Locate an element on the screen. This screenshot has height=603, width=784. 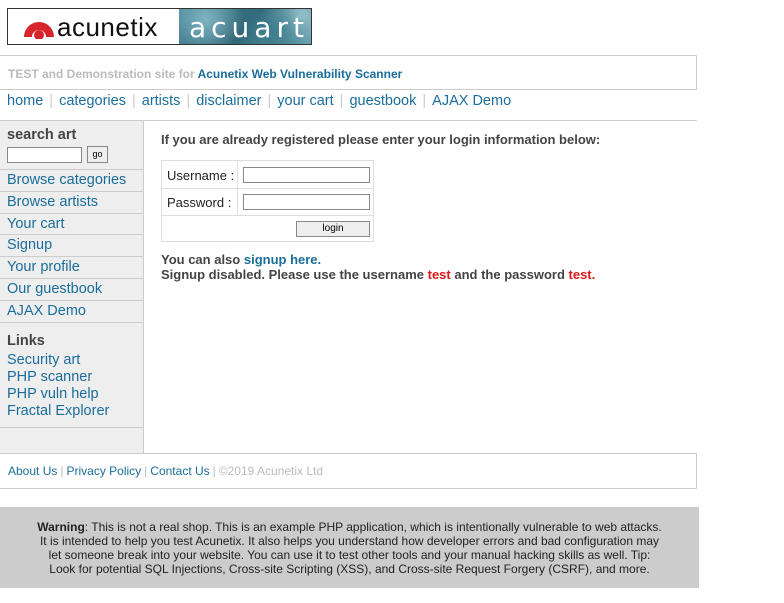
sidebar-item-label: Your cart is located at coordinates (36, 224).